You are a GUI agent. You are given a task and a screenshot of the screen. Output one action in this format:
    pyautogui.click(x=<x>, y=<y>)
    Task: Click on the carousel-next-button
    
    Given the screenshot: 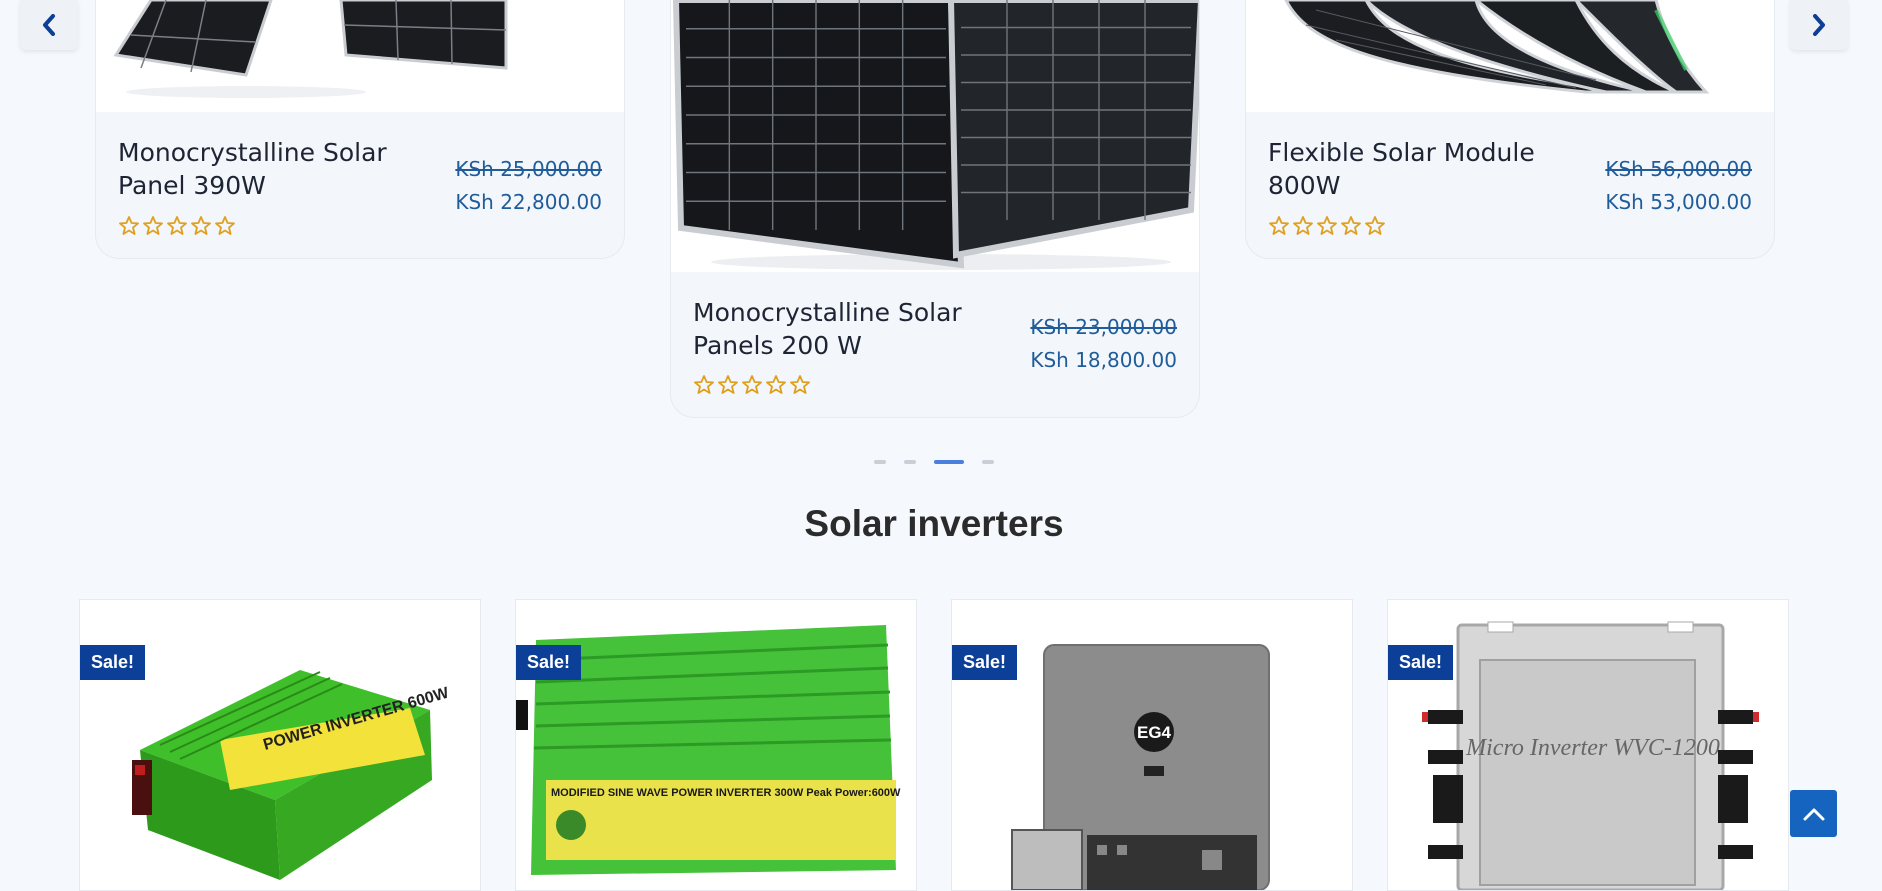 What is the action you would take?
    pyautogui.click(x=1819, y=25)
    